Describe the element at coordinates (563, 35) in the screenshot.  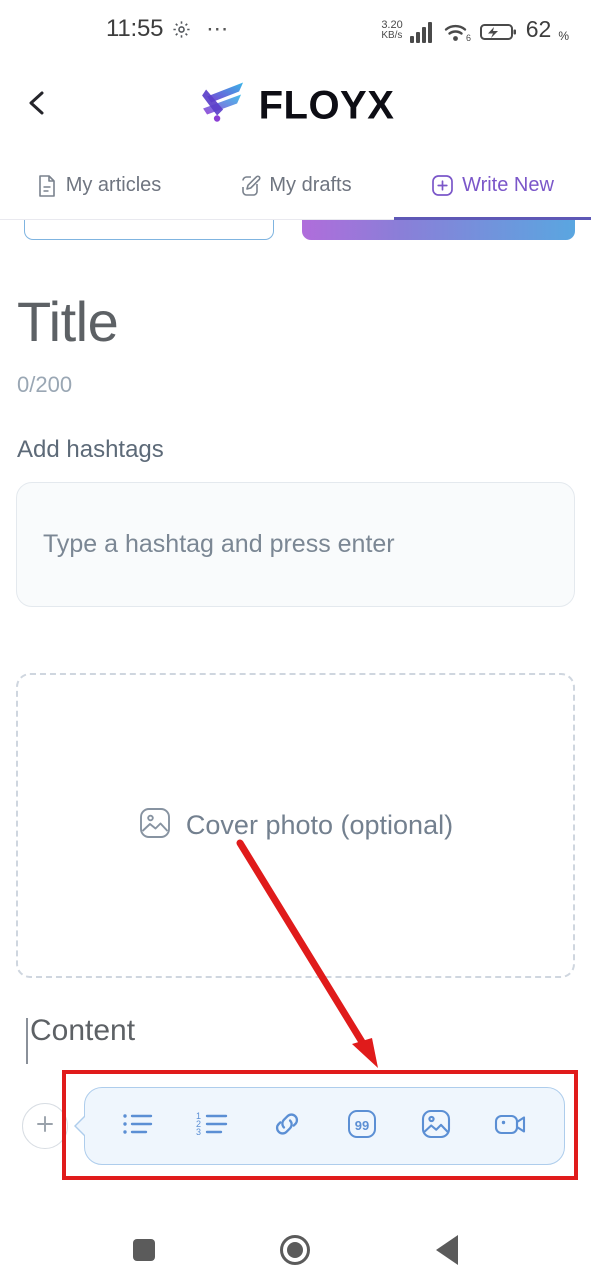
I see `battery-percent-symbol: %` at that location.